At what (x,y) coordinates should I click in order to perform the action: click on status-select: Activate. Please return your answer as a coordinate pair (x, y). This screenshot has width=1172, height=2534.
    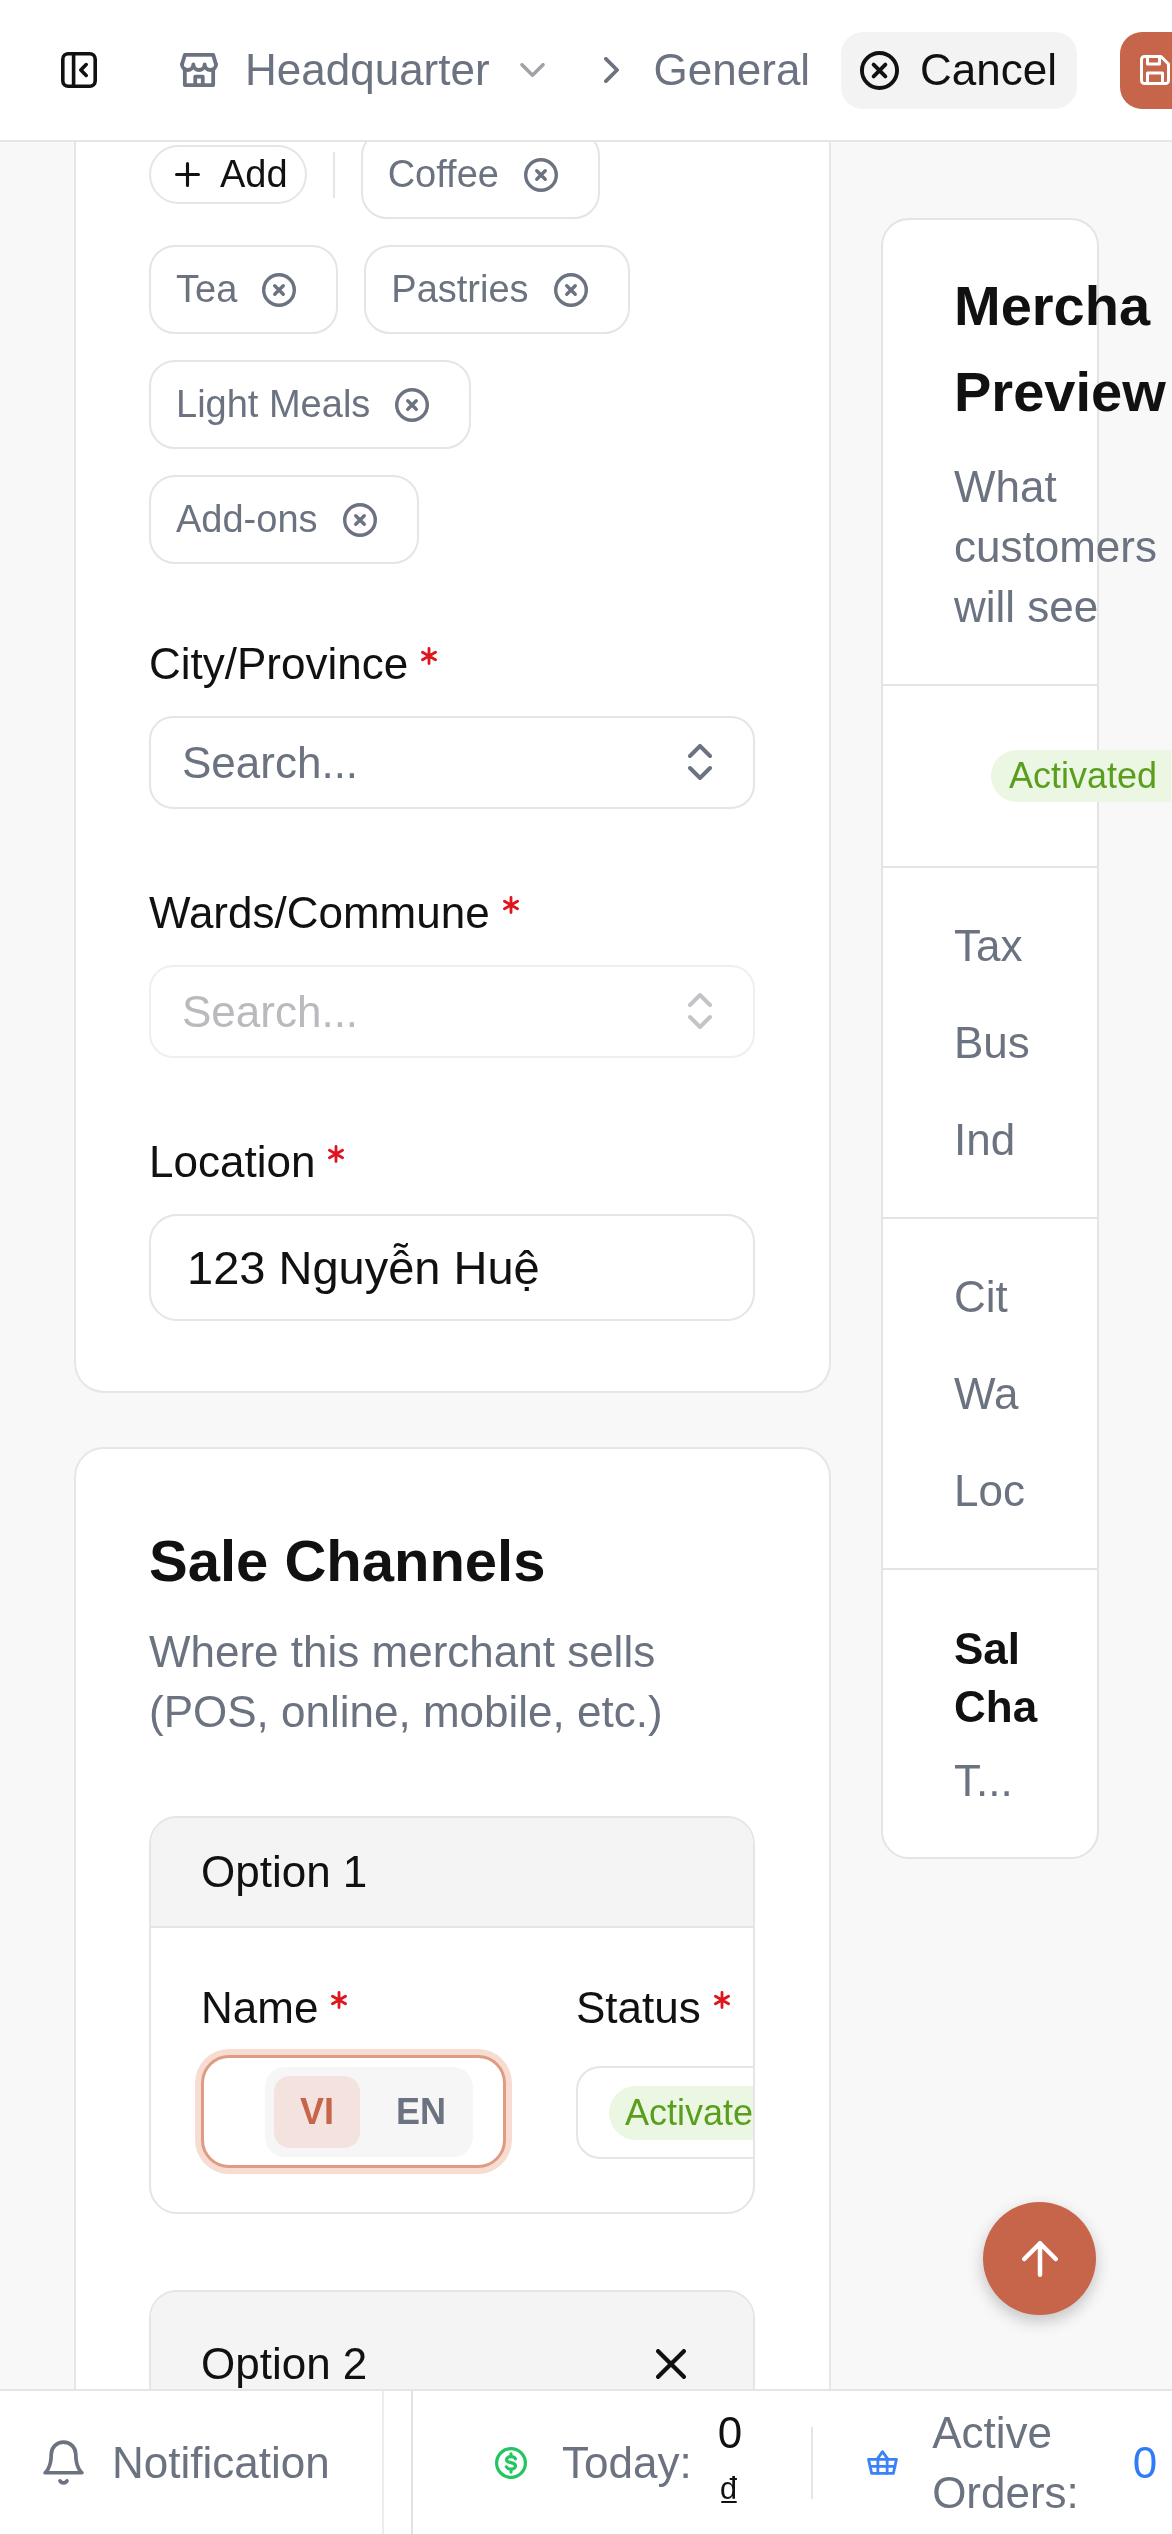
    Looking at the image, I should click on (664, 2112).